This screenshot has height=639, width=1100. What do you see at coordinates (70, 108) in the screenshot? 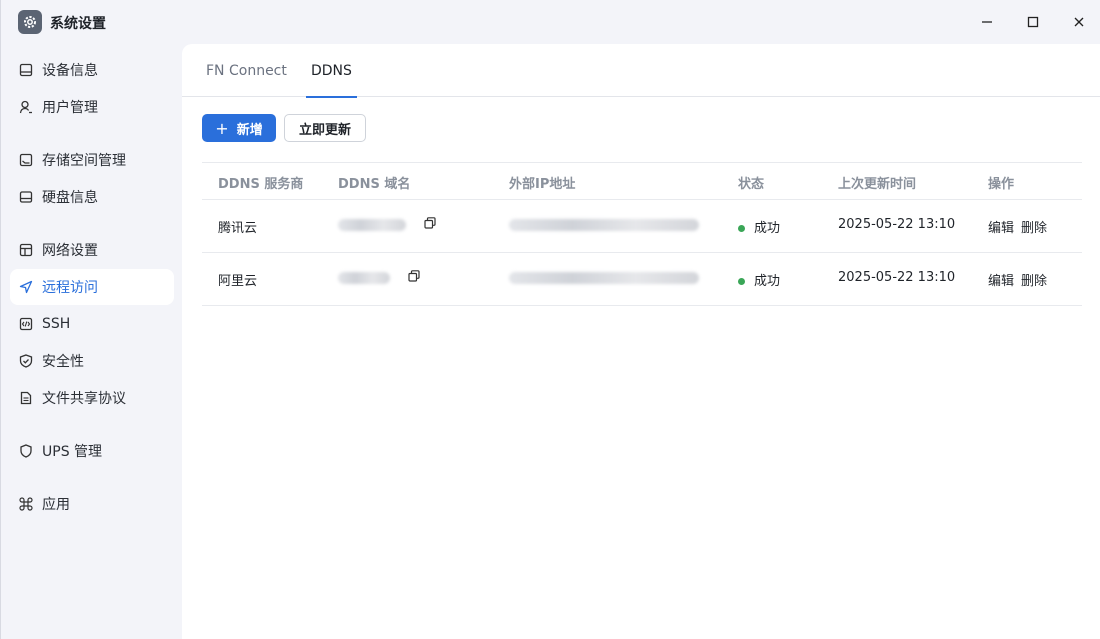
I see `sidebar-item-label: 用户管理` at bounding box center [70, 108].